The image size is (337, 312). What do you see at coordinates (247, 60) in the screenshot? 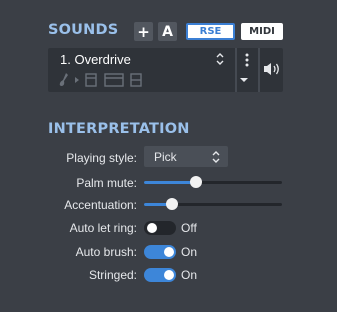
I see `more-menu-icon` at bounding box center [247, 60].